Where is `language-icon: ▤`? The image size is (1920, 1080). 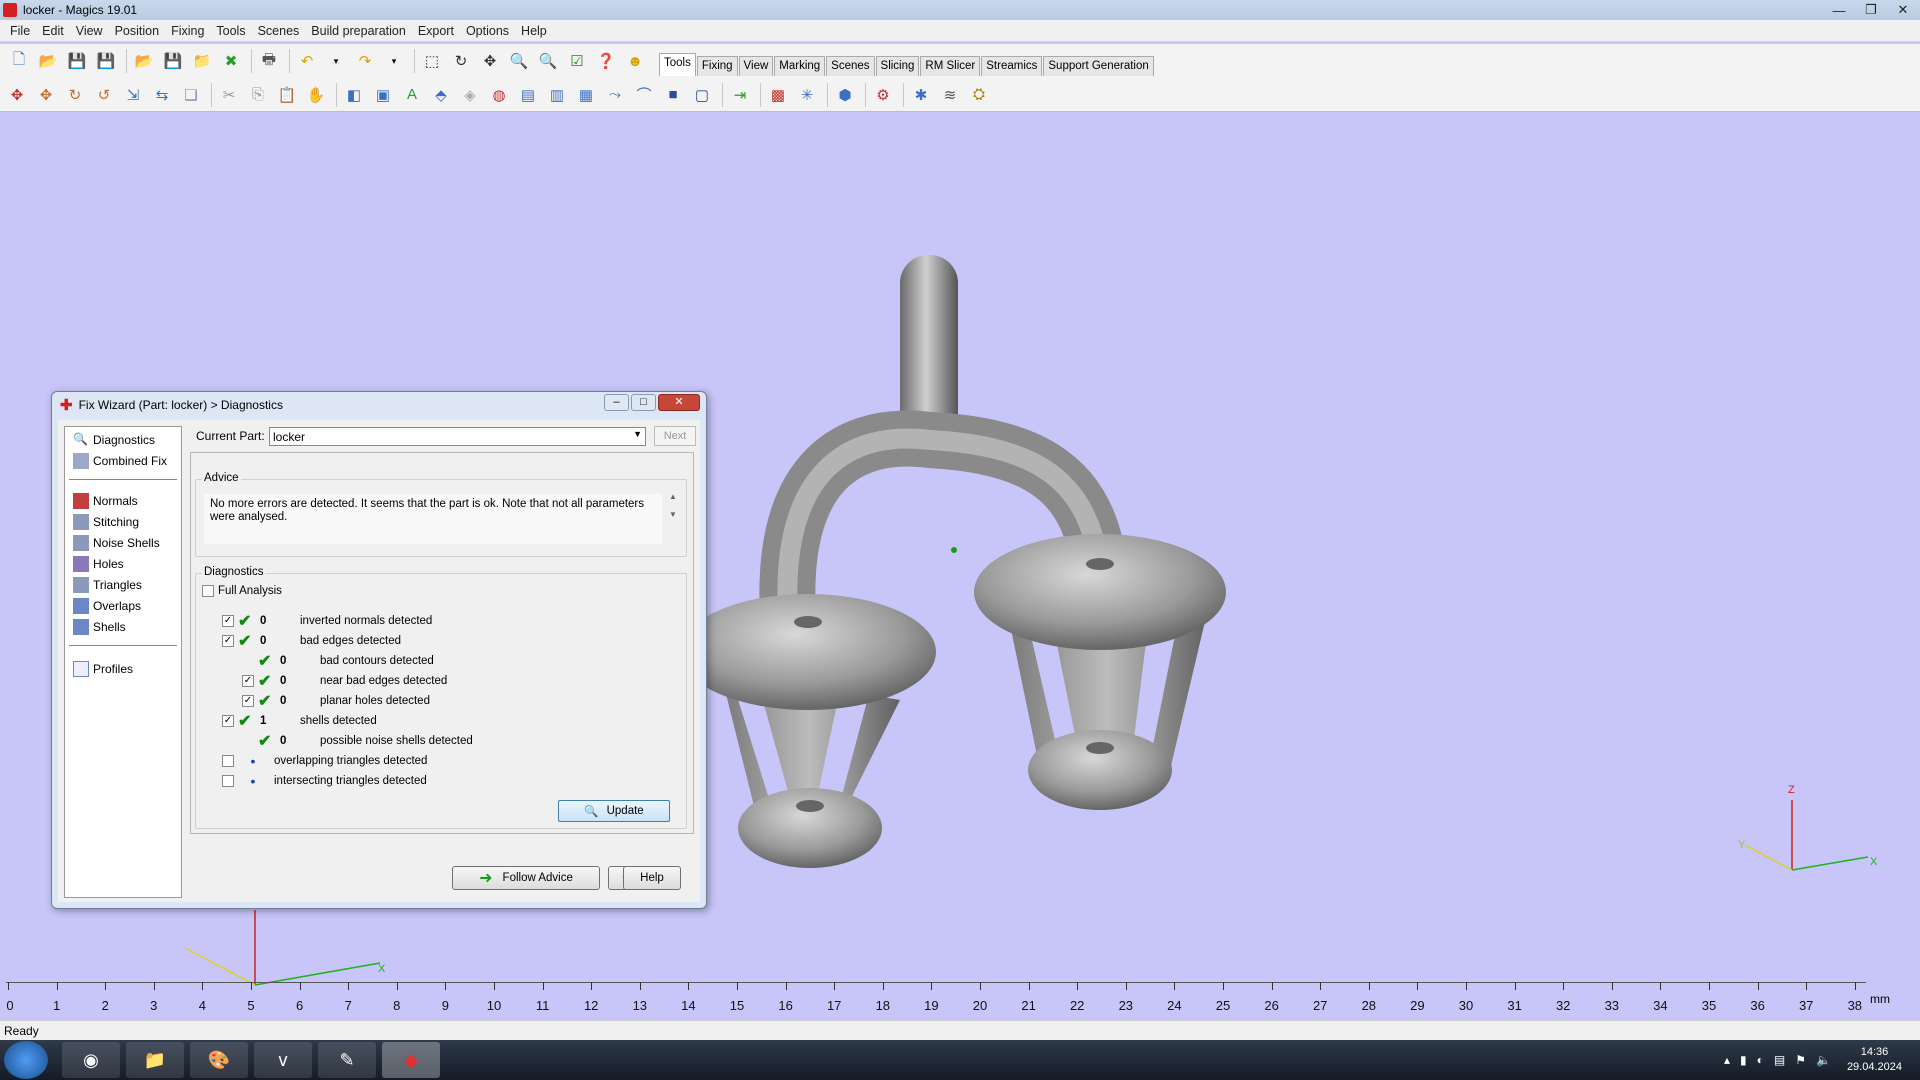 language-icon: ▤ is located at coordinates (1779, 1060).